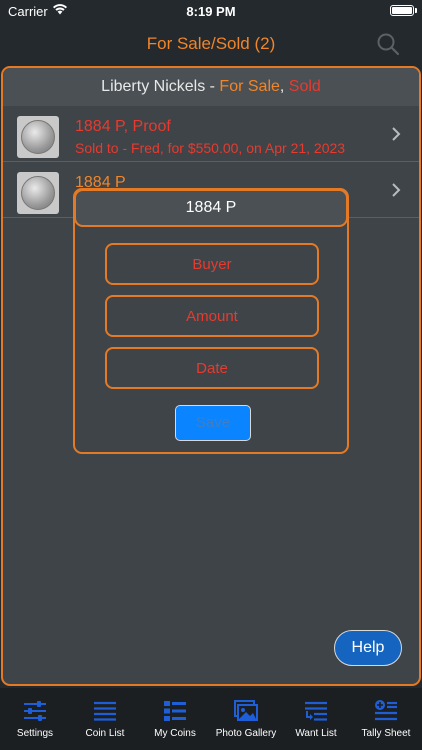 This screenshot has height=750, width=422. I want to click on list-header-prefix: Liberty Nickels -, so click(160, 86).